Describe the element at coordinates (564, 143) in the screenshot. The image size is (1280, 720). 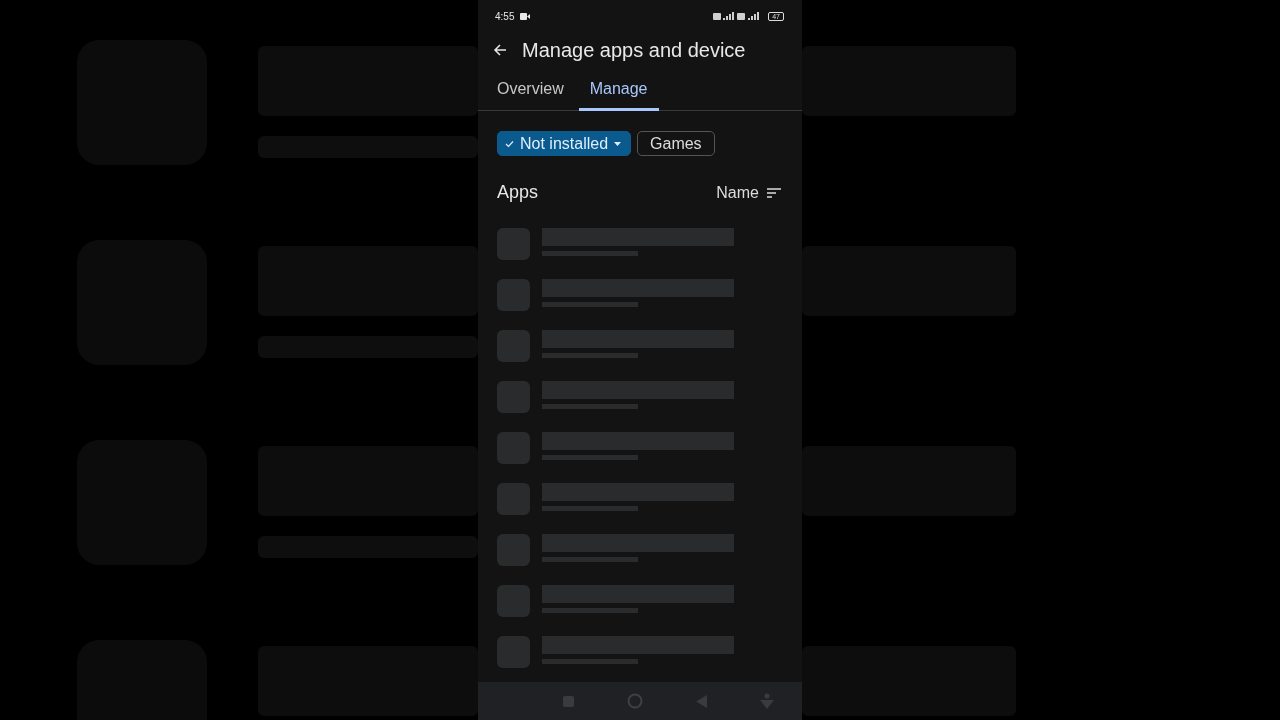
I see `filter-chip: Not installed` at that location.